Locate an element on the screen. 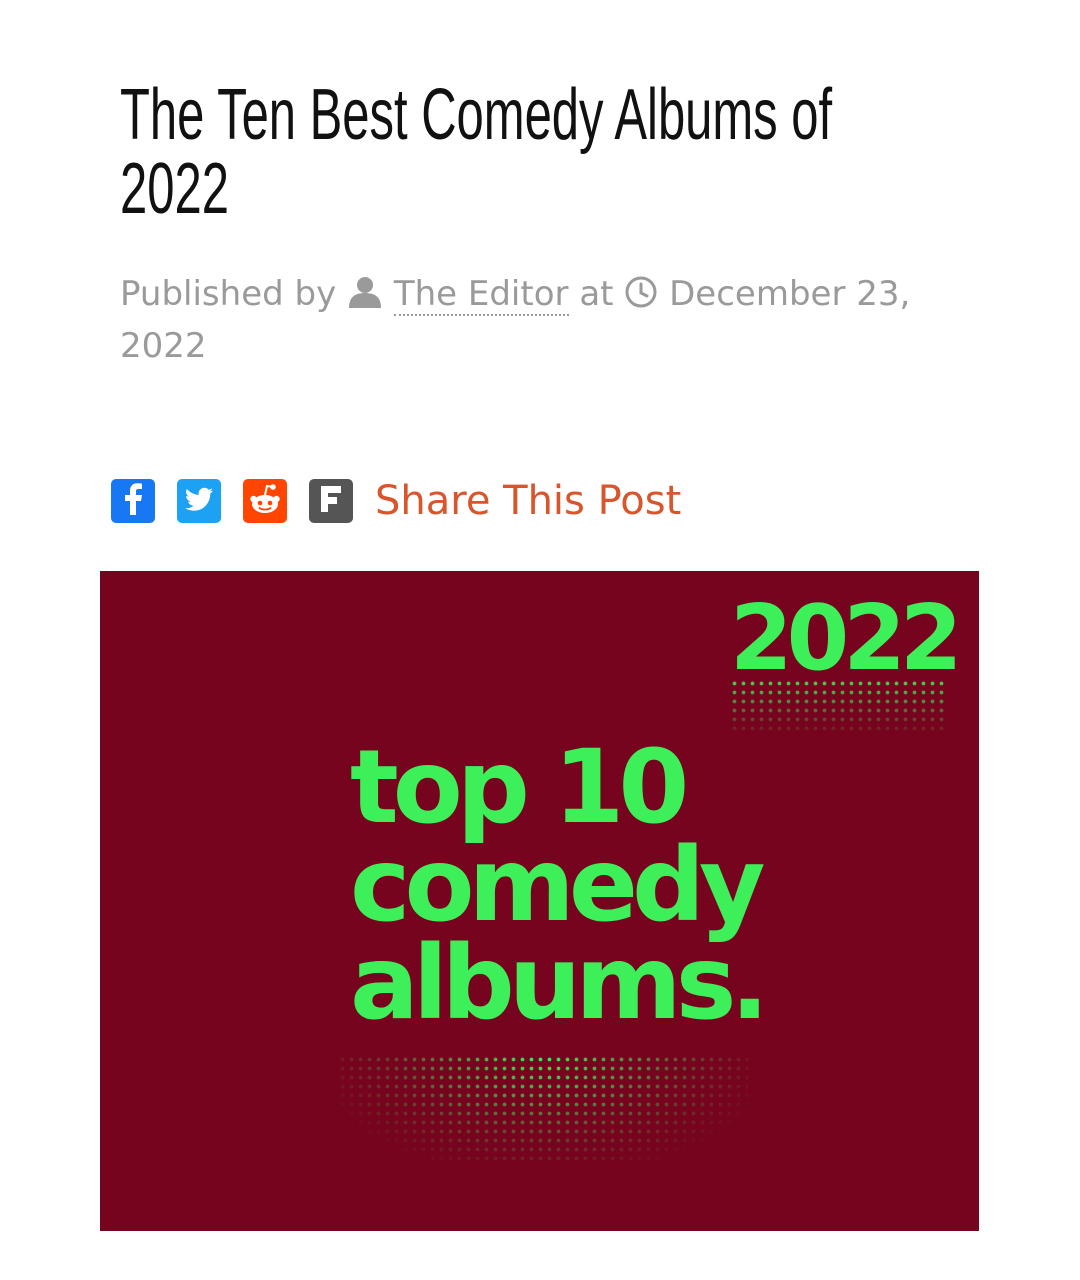 The image size is (1080, 1280). hero-dot-pattern-bottom is located at coordinates (543, 1110).